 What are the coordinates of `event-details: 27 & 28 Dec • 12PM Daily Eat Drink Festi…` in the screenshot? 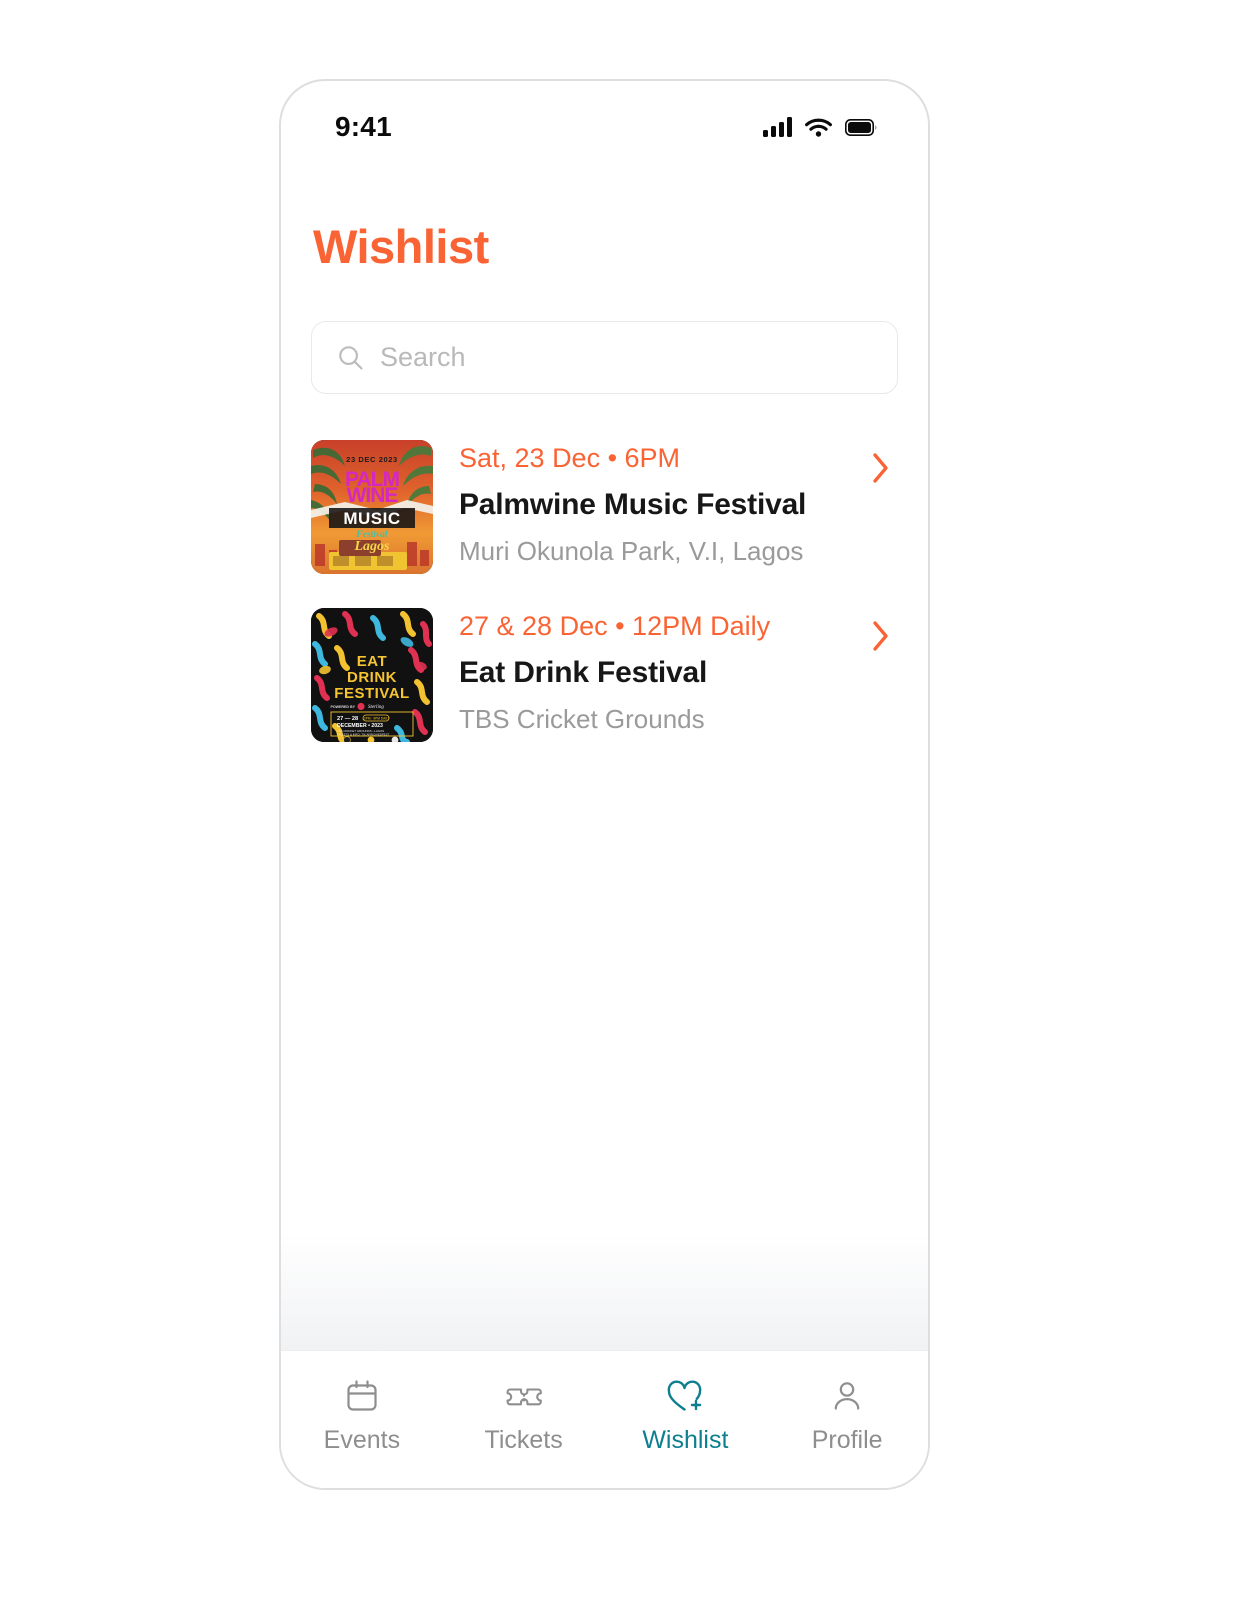 It's located at (648, 671).